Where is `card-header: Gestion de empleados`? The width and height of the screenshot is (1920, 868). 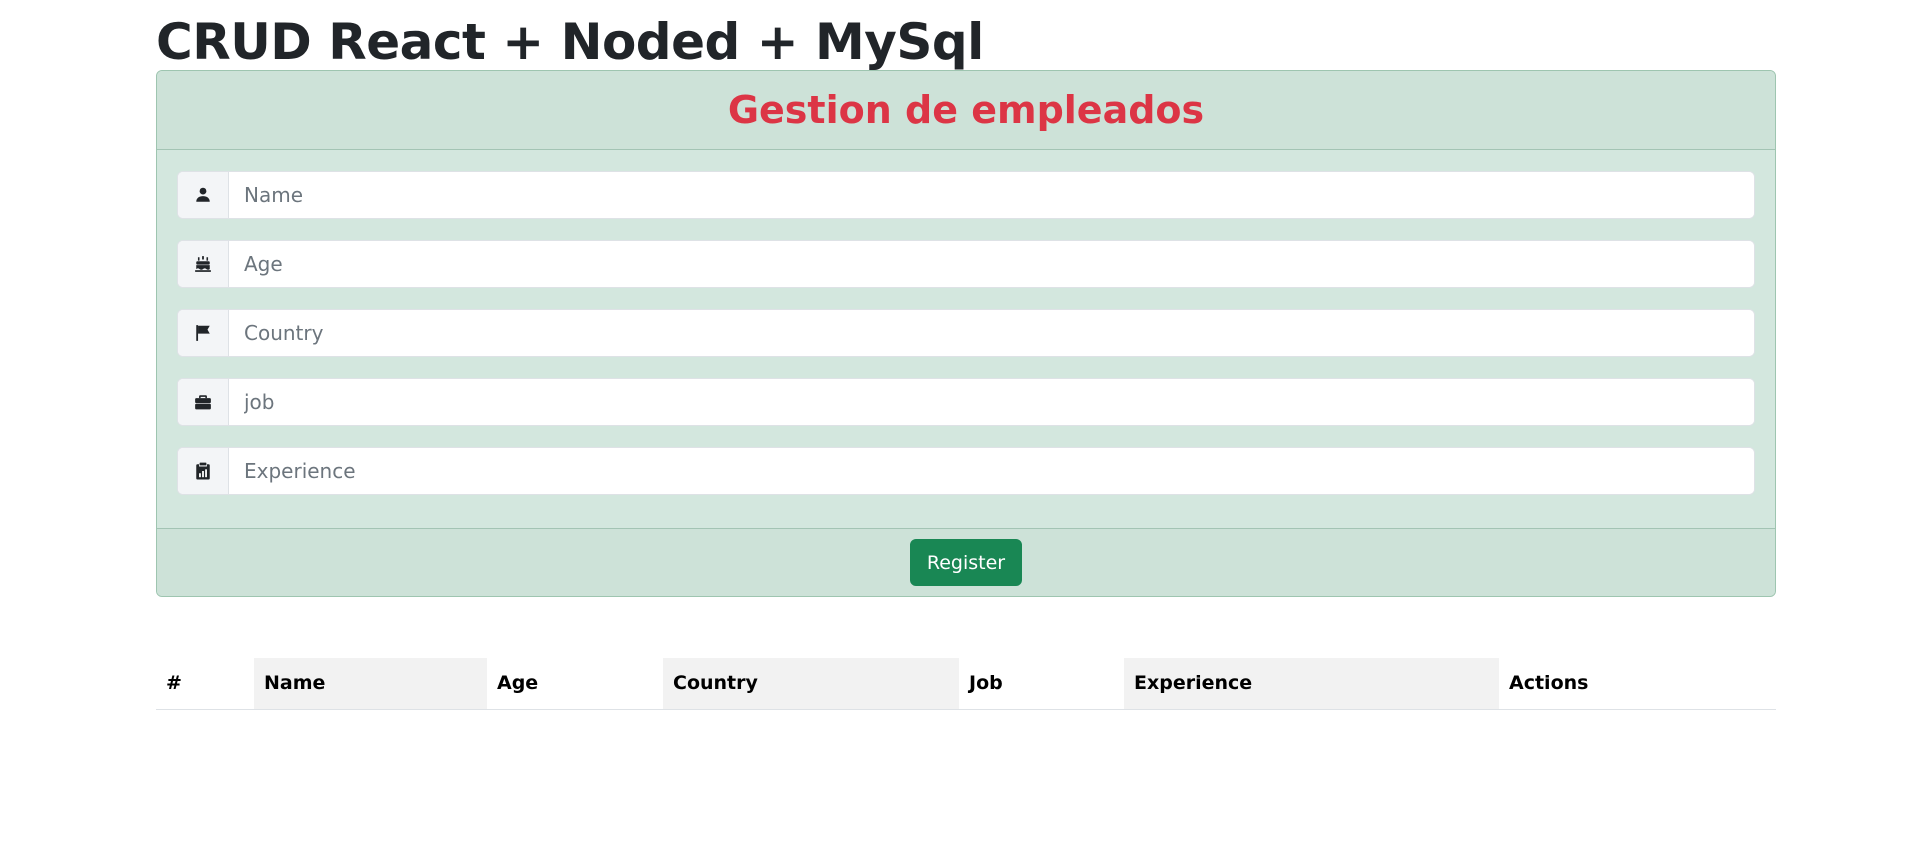 card-header: Gestion de empleados is located at coordinates (966, 110).